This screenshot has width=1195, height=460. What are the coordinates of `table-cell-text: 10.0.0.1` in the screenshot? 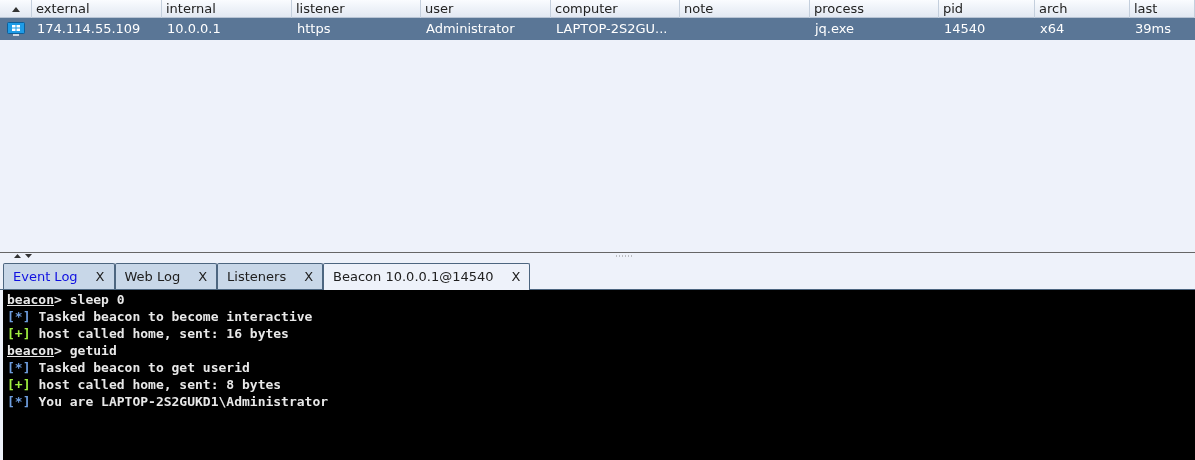 It's located at (194, 29).